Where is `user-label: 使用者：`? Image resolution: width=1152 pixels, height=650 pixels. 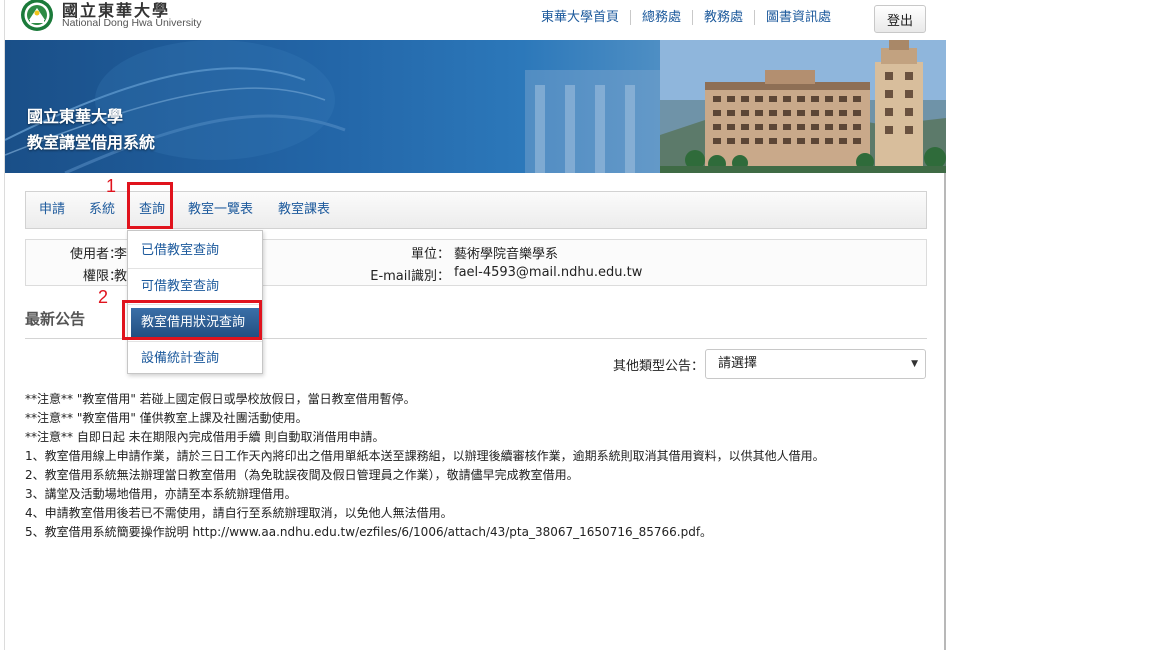 user-label: 使用者： is located at coordinates (95, 254).